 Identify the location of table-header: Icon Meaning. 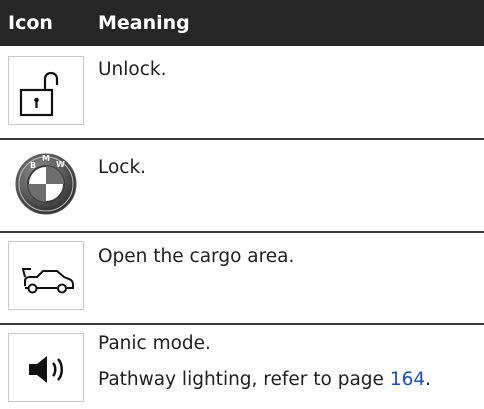
(242, 23).